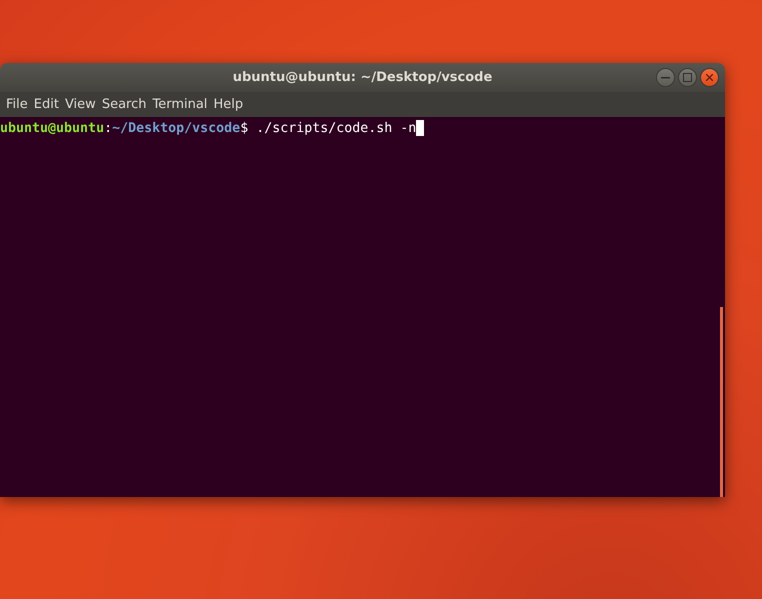  What do you see at coordinates (19, 104) in the screenshot?
I see `menu-item: File` at bounding box center [19, 104].